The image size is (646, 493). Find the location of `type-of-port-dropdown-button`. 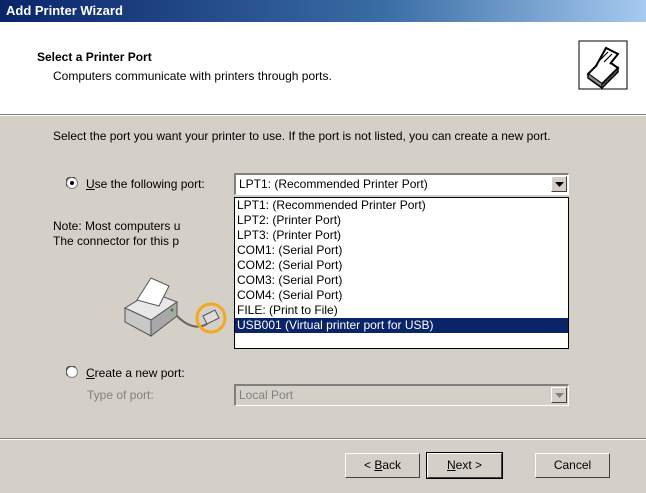

type-of-port-dropdown-button is located at coordinates (559, 395).